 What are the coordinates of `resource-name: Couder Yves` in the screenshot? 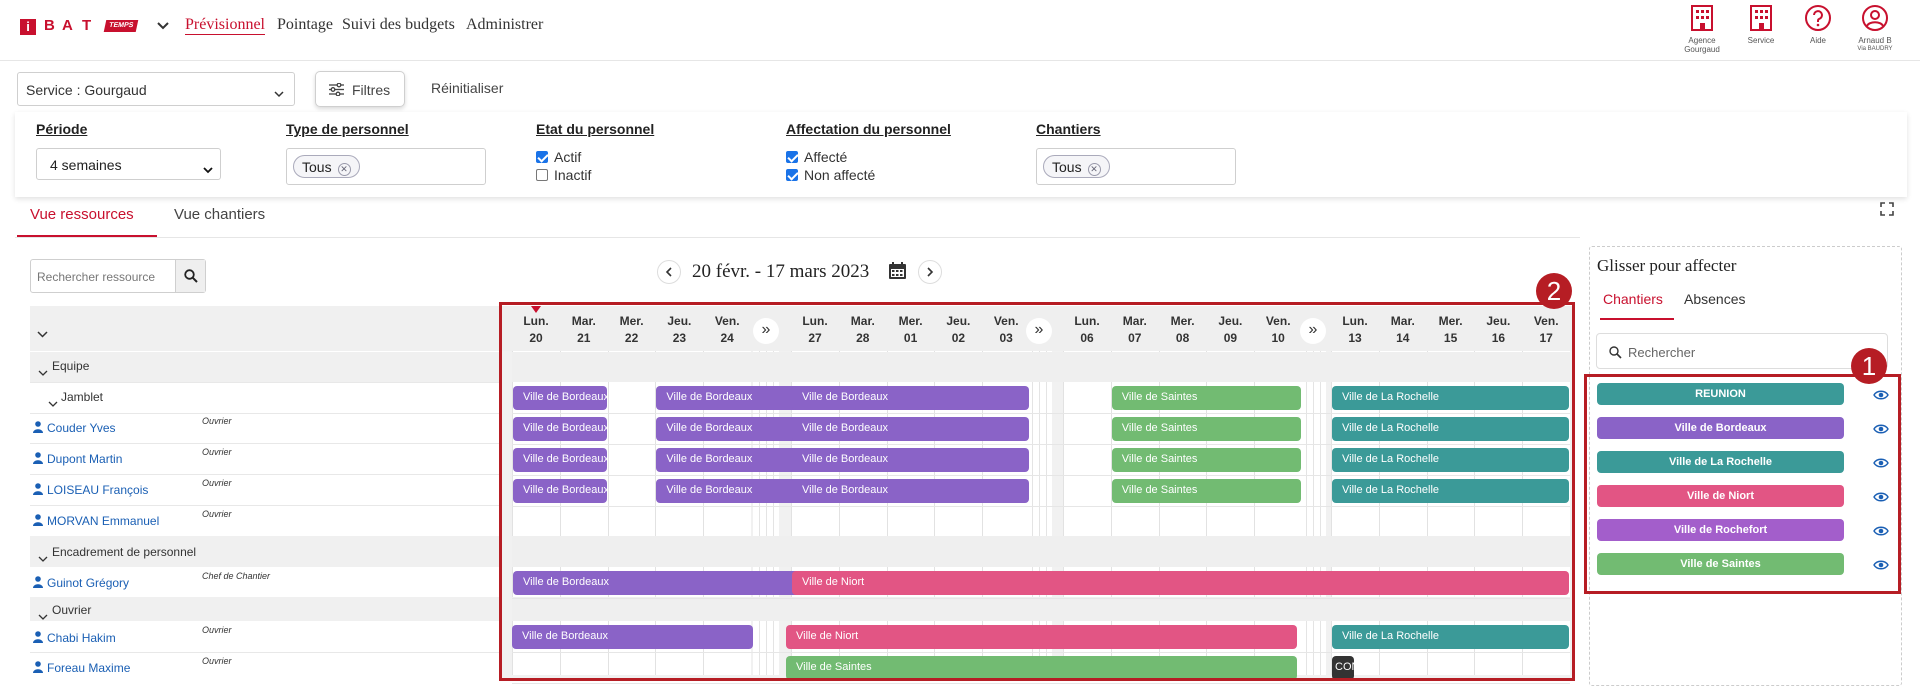 It's located at (81, 428).